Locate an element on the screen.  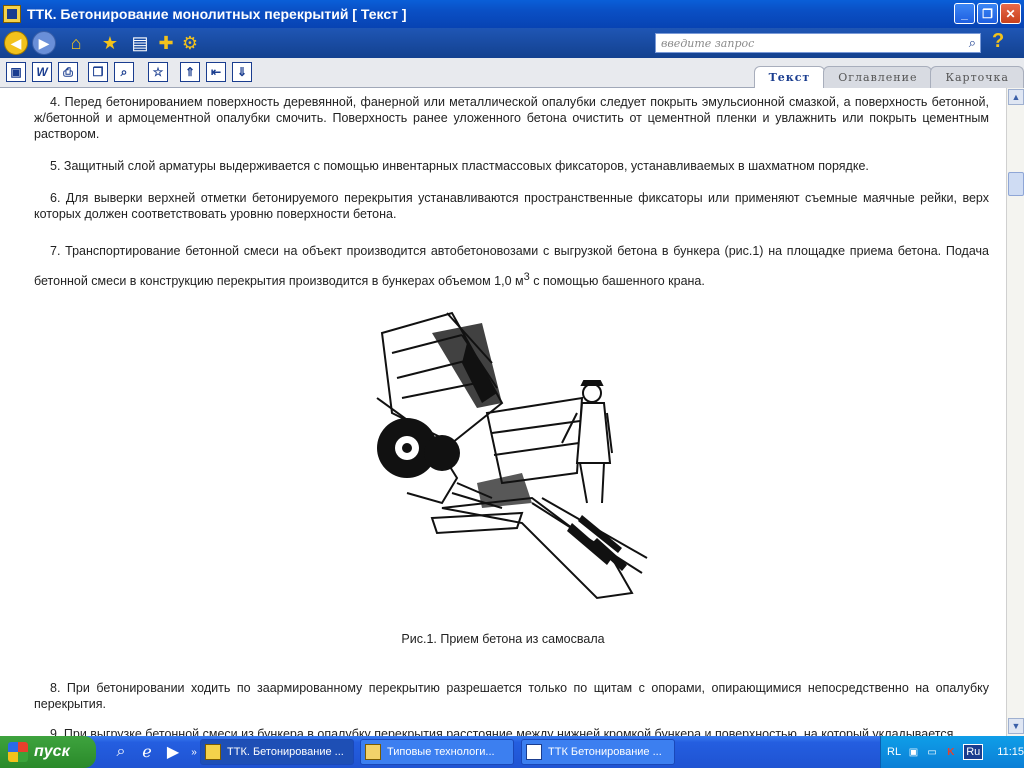
scroll-down-button: ▼ is located at coordinates (1016, 726).